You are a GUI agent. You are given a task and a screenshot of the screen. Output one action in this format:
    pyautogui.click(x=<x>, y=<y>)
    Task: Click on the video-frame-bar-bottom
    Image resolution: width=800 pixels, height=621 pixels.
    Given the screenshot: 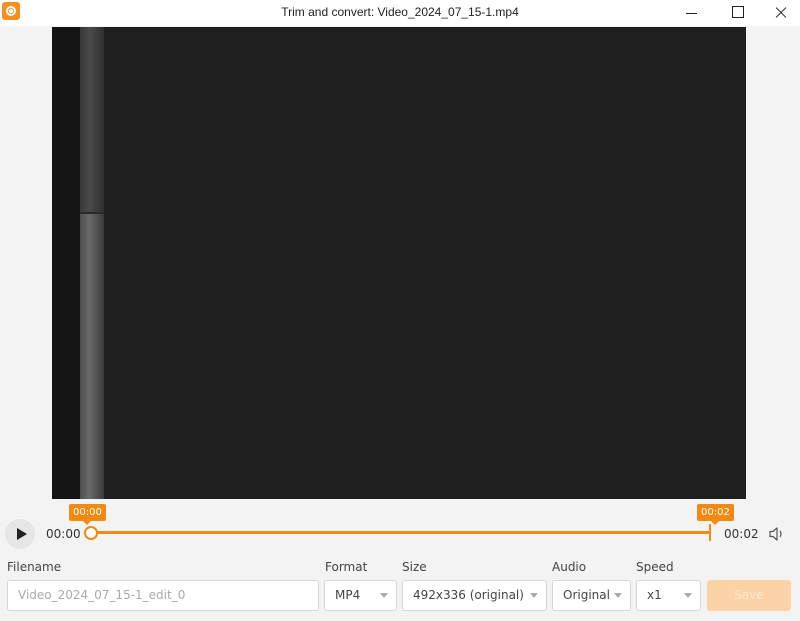 What is the action you would take?
    pyautogui.click(x=92, y=356)
    